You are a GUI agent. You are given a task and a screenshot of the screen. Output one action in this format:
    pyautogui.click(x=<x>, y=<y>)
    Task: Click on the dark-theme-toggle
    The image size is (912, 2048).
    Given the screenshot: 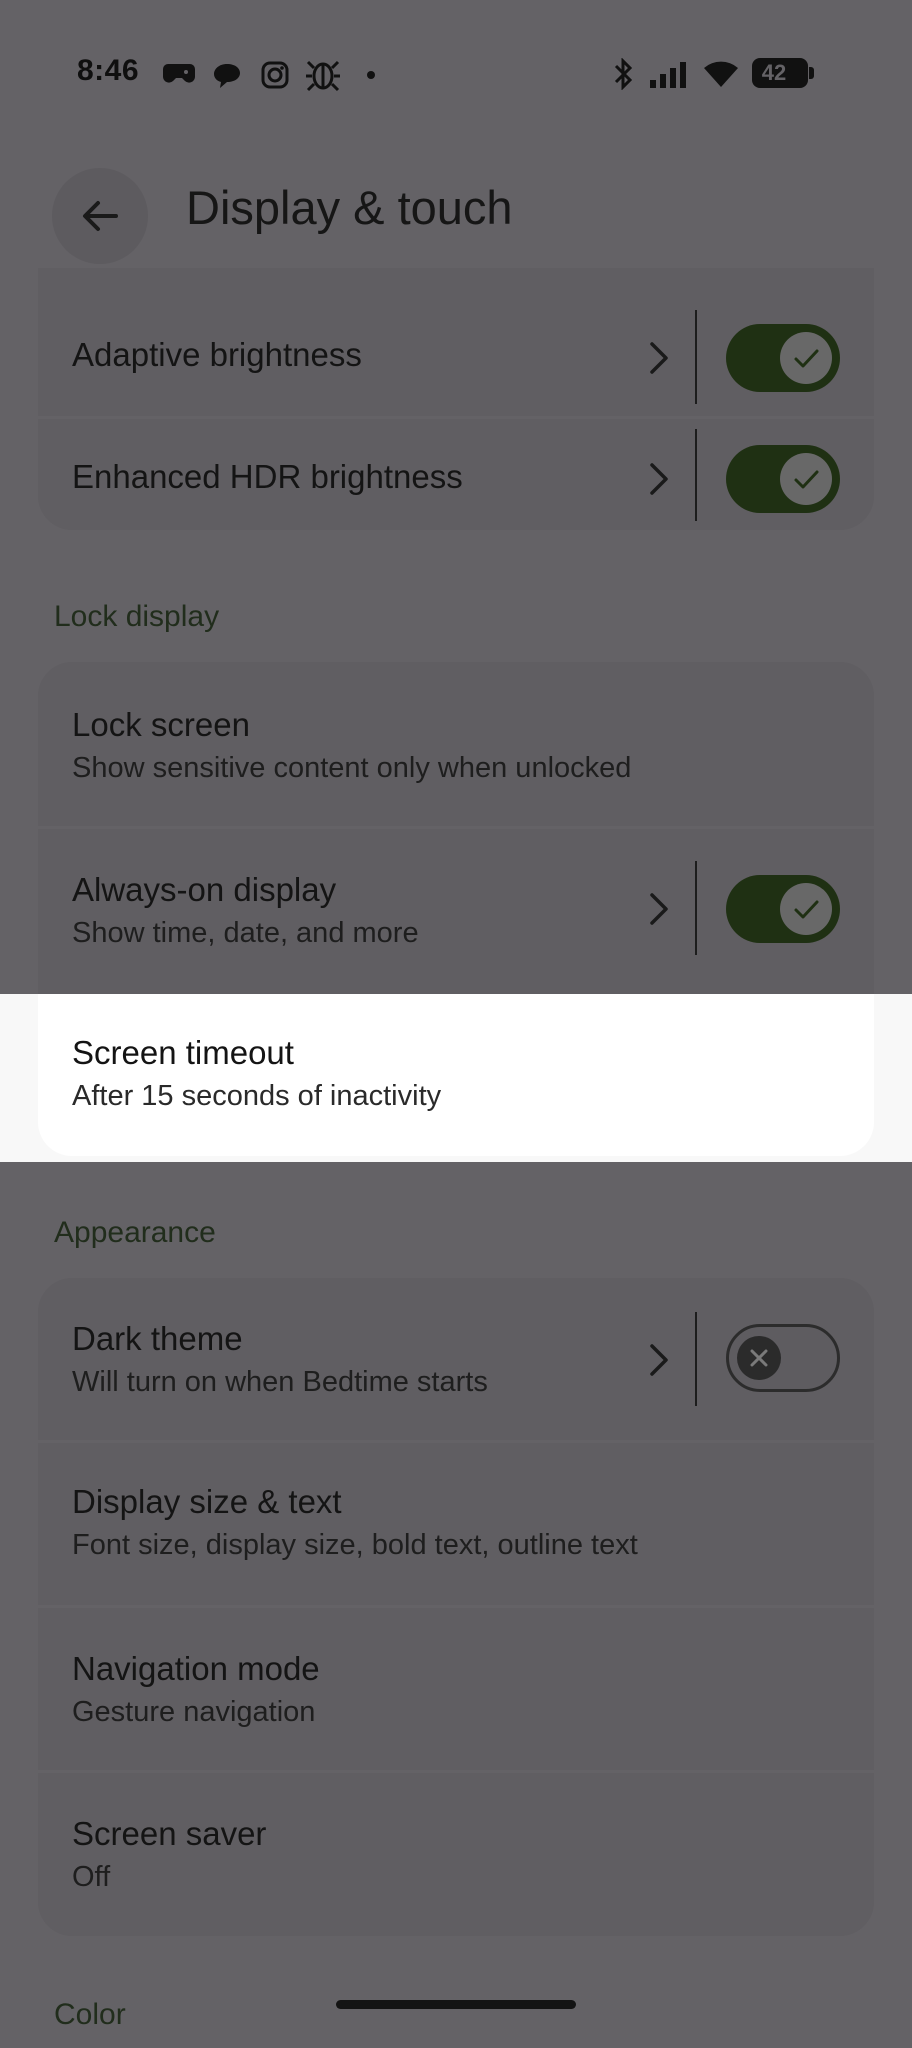 What is the action you would take?
    pyautogui.click(x=783, y=1358)
    